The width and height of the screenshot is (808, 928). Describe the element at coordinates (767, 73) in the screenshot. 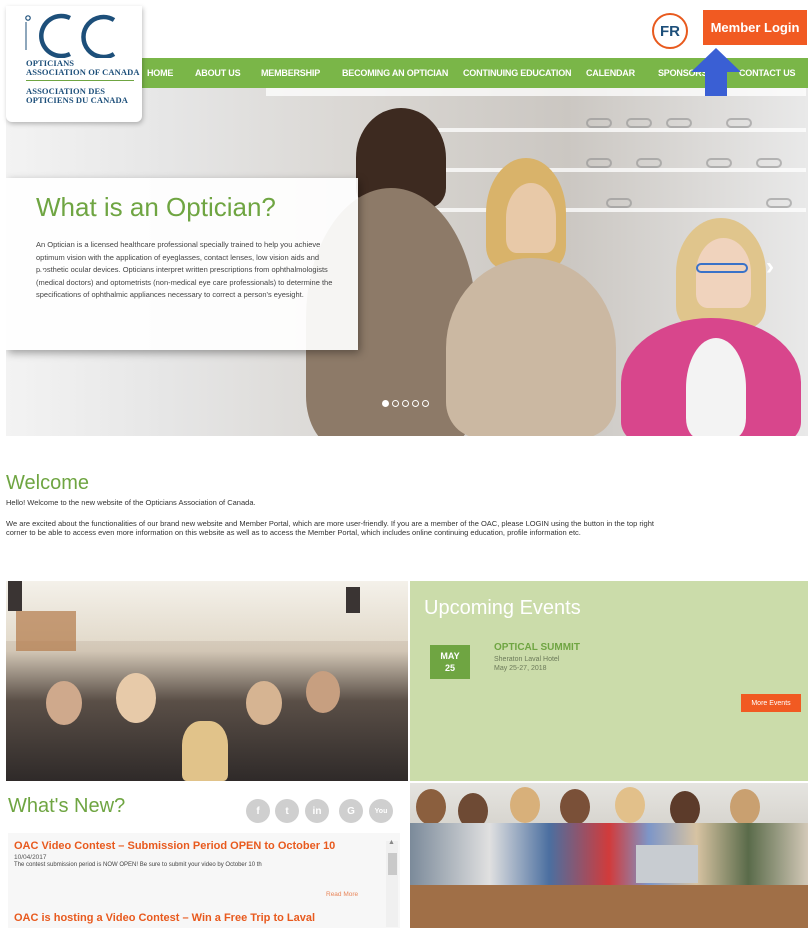

I see `nav-item-contact-us: CONTACT US` at that location.